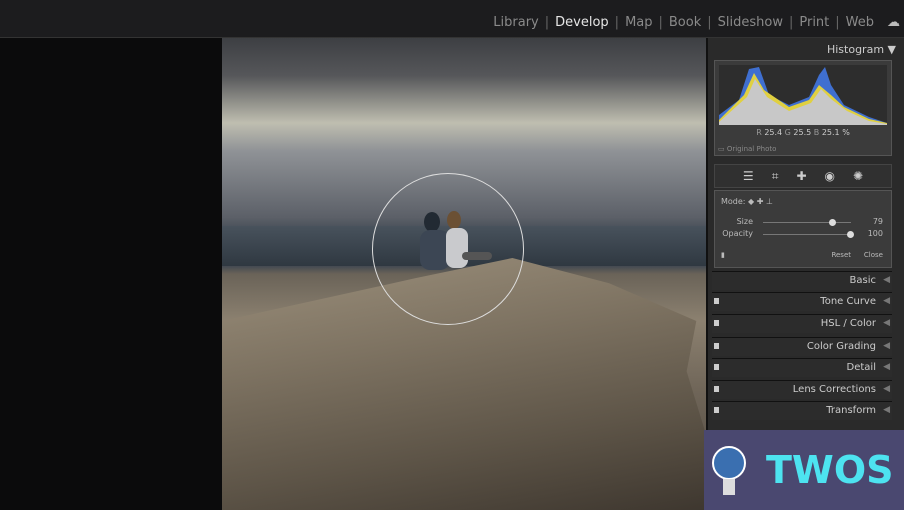 Image resolution: width=904 pixels, height=510 pixels. Describe the element at coordinates (893, 22) in the screenshot. I see `cloud-icon: ☁` at that location.